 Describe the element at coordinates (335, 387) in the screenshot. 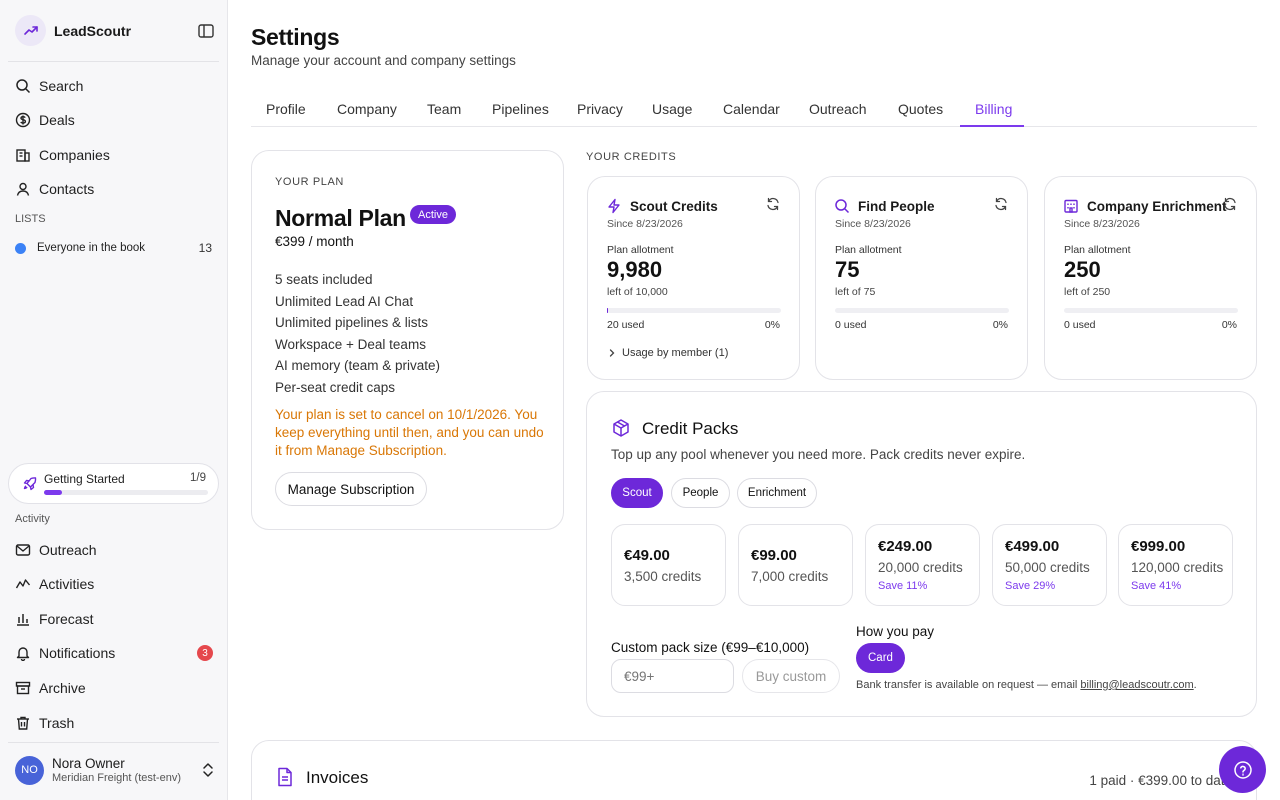

I see `plan-feature: Per-seat credit caps` at that location.